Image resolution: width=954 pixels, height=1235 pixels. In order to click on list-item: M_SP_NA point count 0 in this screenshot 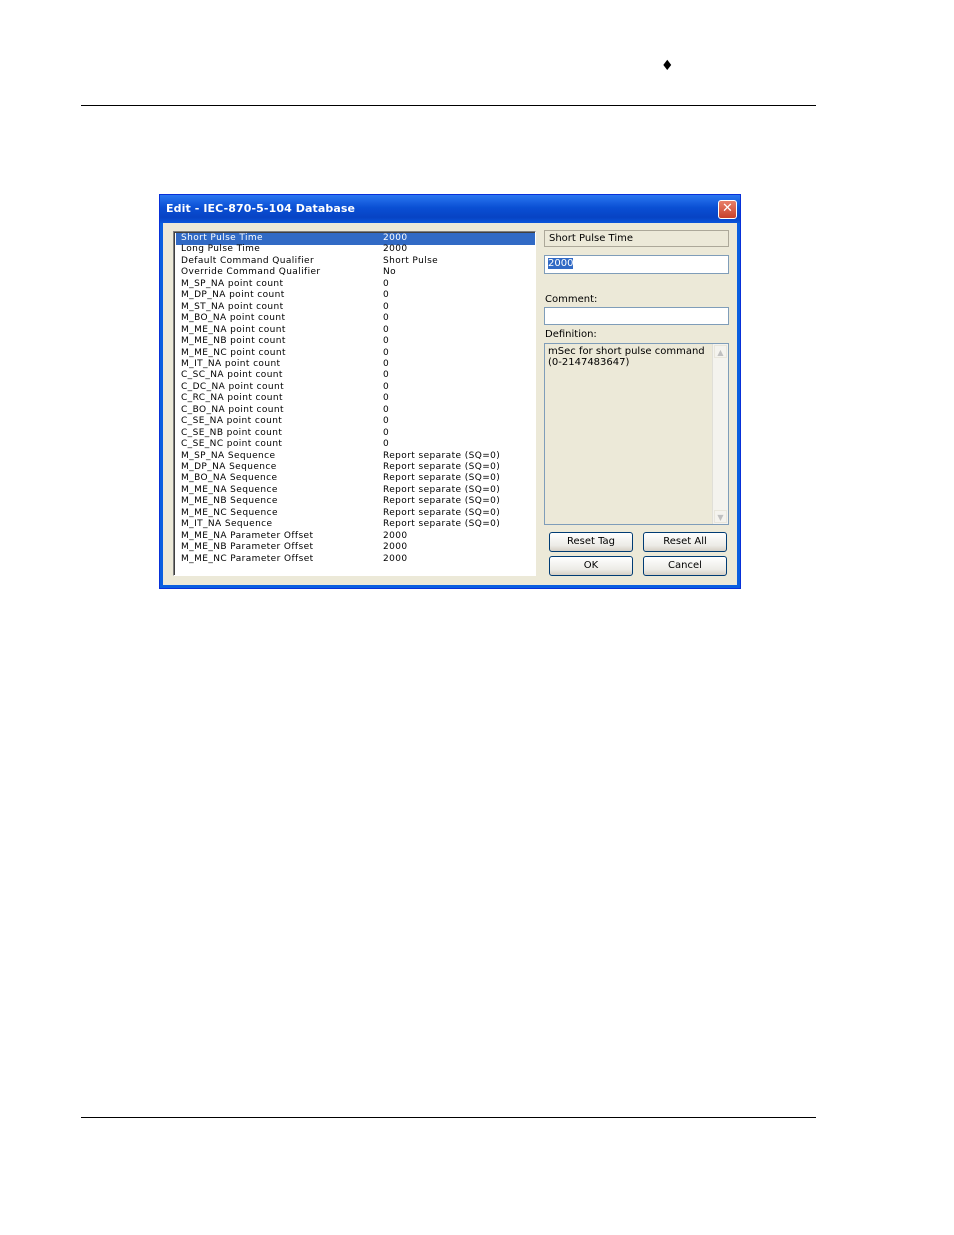, I will do `click(355, 285)`.